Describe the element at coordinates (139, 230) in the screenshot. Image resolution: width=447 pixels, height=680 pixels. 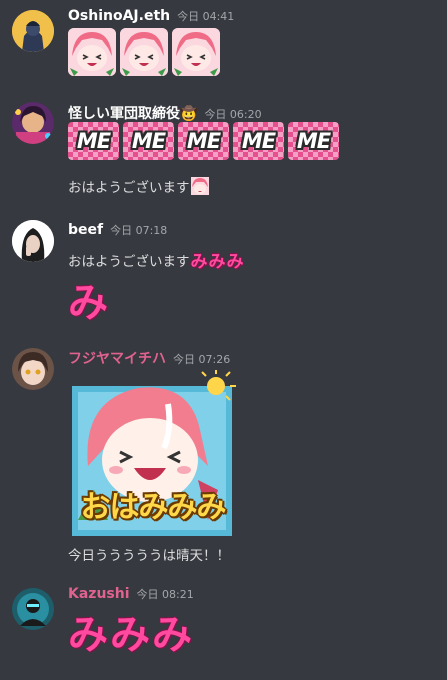
I see `timestamp: 今日 07:18` at that location.